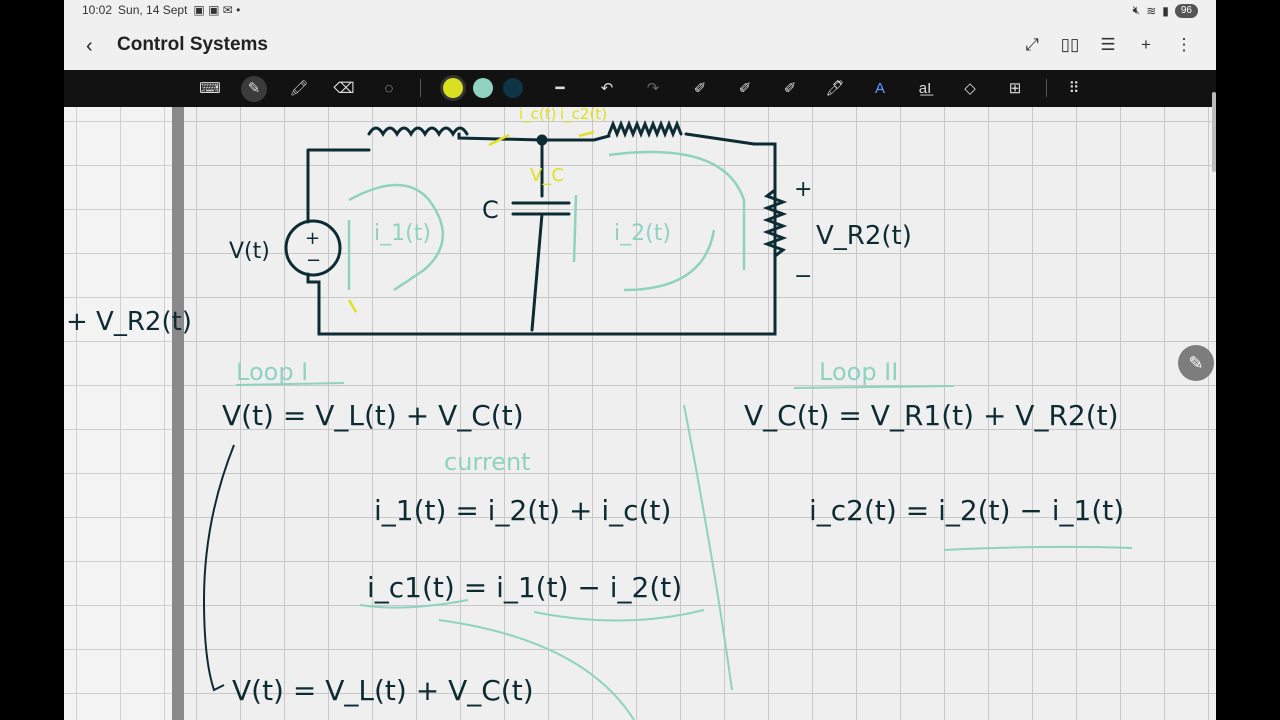 This screenshot has height=720, width=1280. I want to click on loop2-equation-2: i_c2(t) = i_2(t) − i_1(t), so click(966, 510).